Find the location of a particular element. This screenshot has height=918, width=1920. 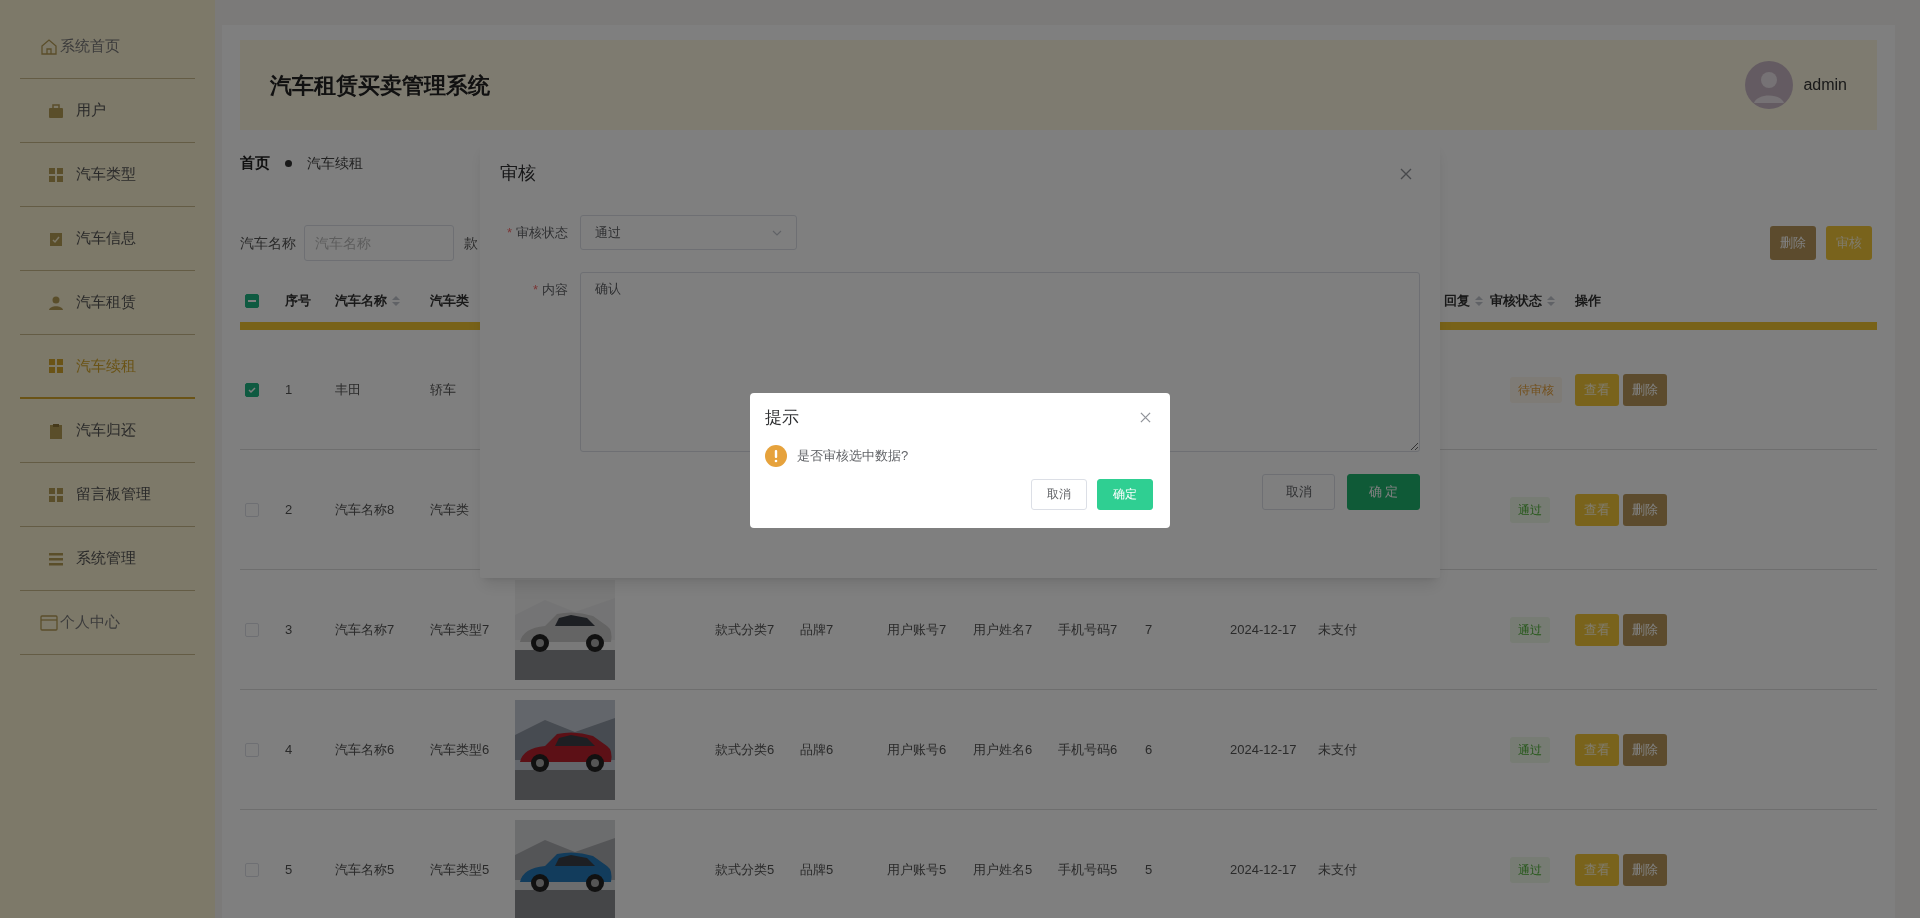

review-button: 审核 is located at coordinates (1849, 243).